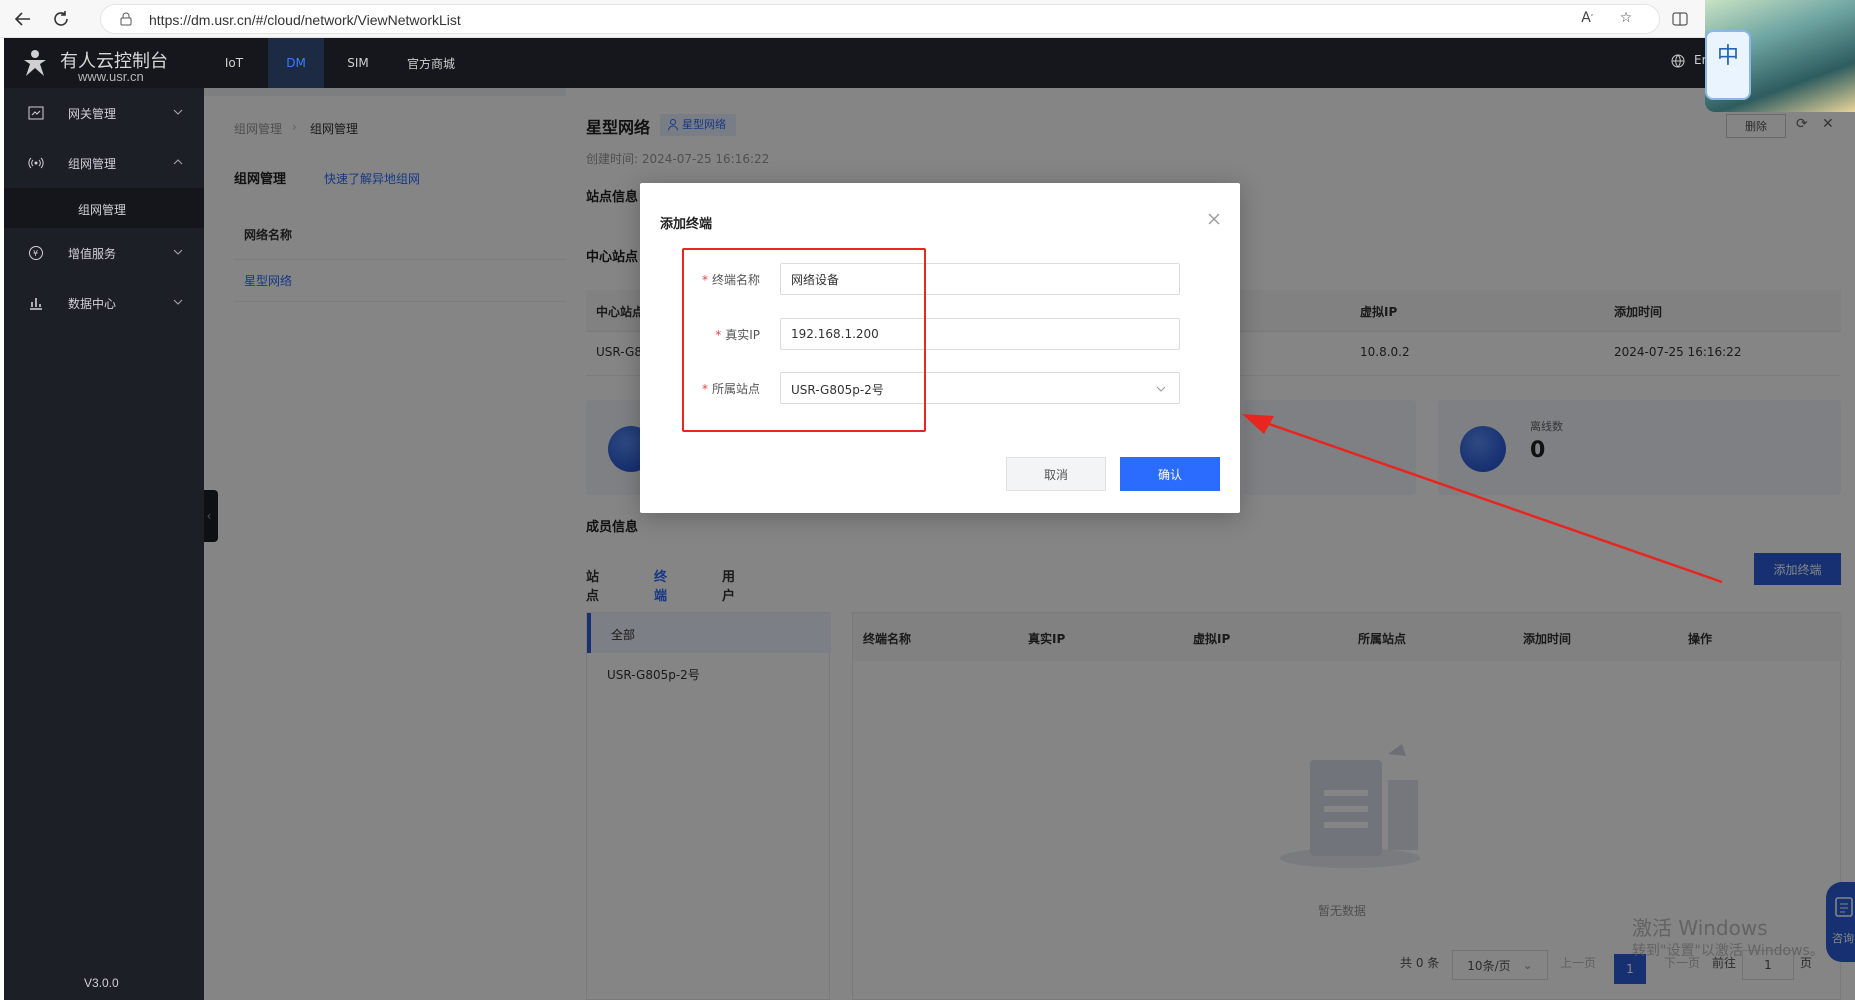 Image resolution: width=1855 pixels, height=1000 pixels. Describe the element at coordinates (1588, 18) in the screenshot. I see `read-aloud-icon: Aﾞ` at that location.